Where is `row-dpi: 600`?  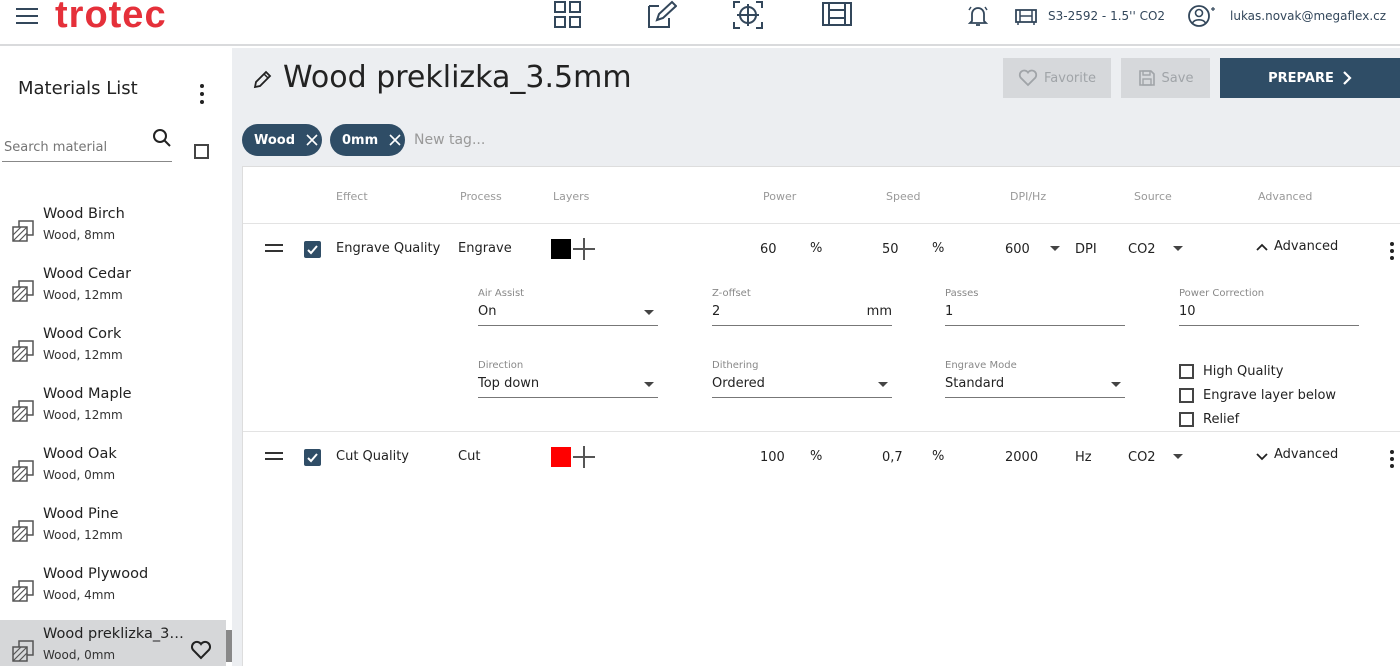
row-dpi: 600 is located at coordinates (1017, 249).